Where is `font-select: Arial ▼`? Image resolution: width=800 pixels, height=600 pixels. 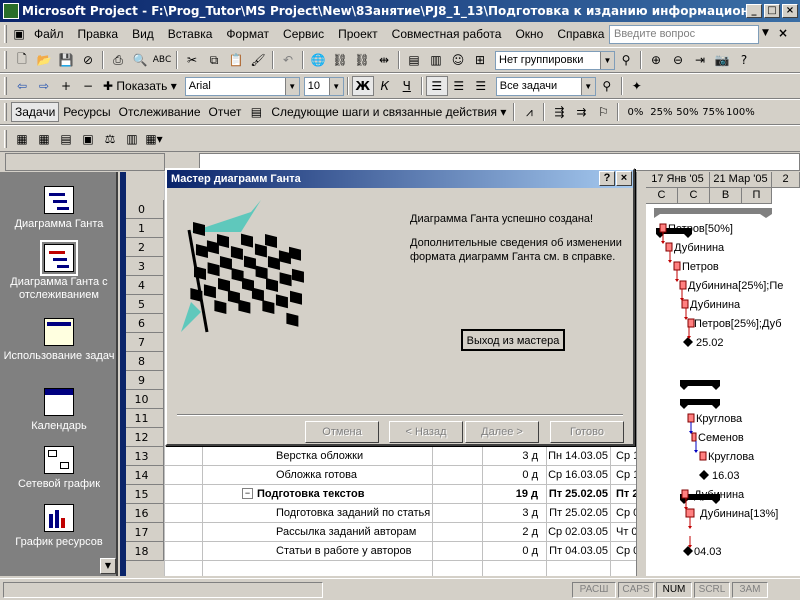 font-select: Arial ▼ is located at coordinates (242, 86).